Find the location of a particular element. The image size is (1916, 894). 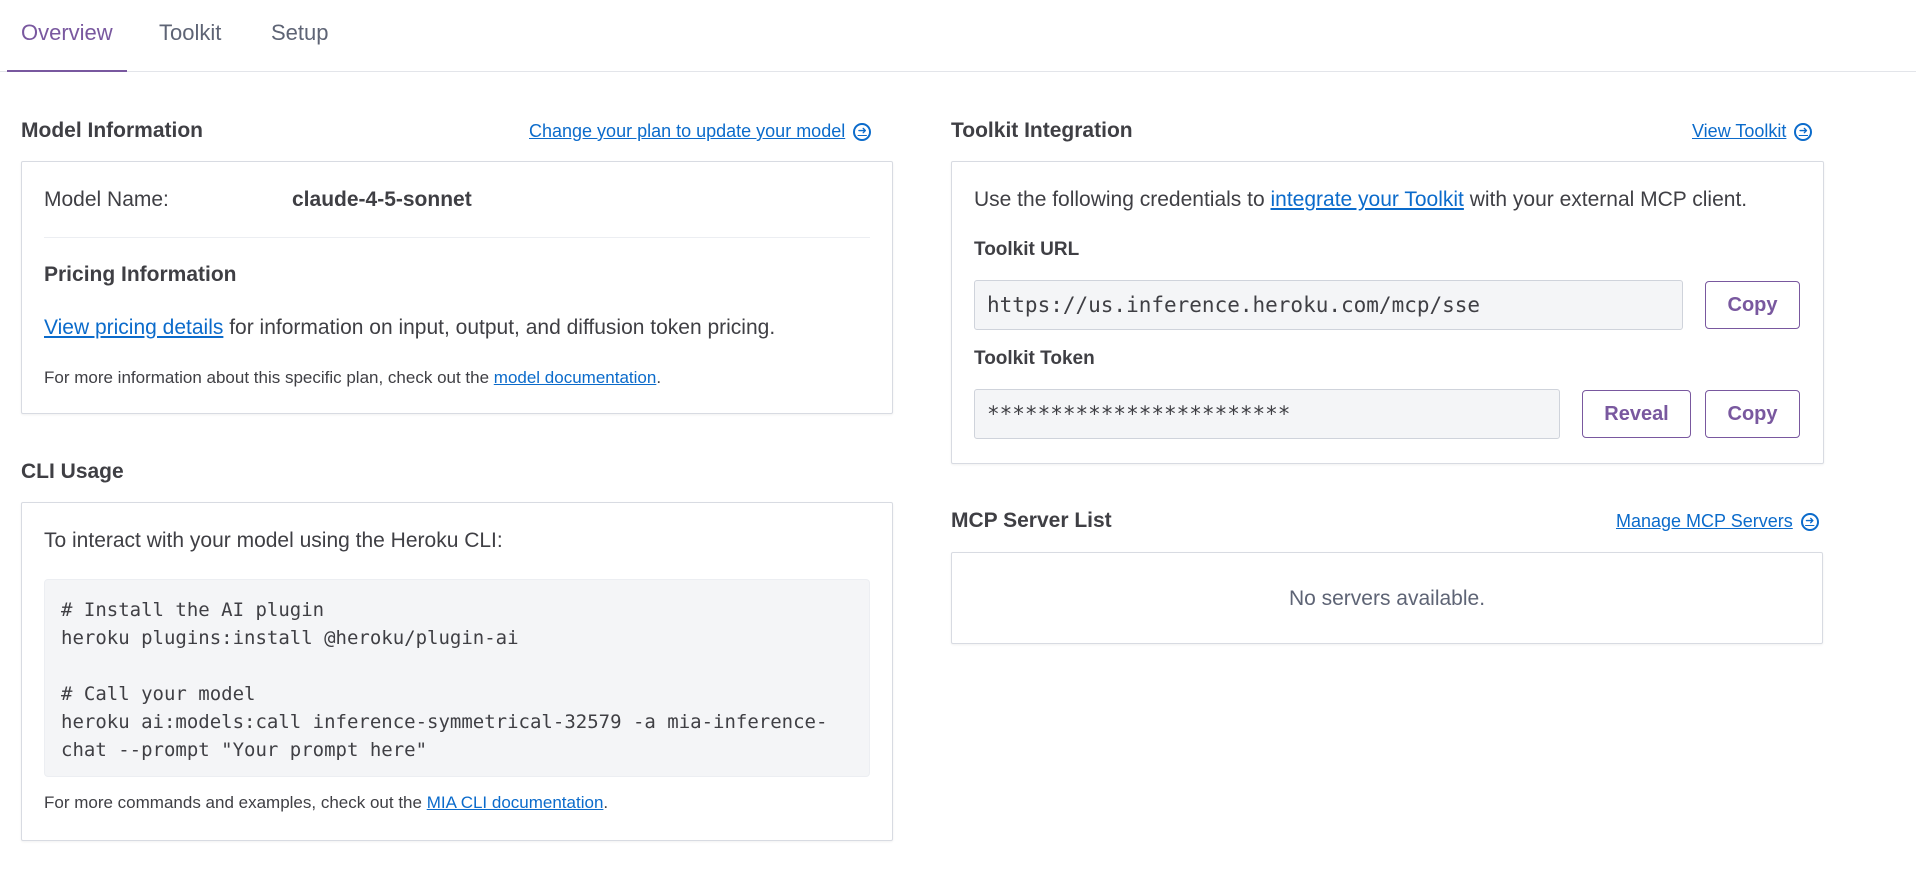

no-servers-message: No servers available. is located at coordinates (1387, 598).